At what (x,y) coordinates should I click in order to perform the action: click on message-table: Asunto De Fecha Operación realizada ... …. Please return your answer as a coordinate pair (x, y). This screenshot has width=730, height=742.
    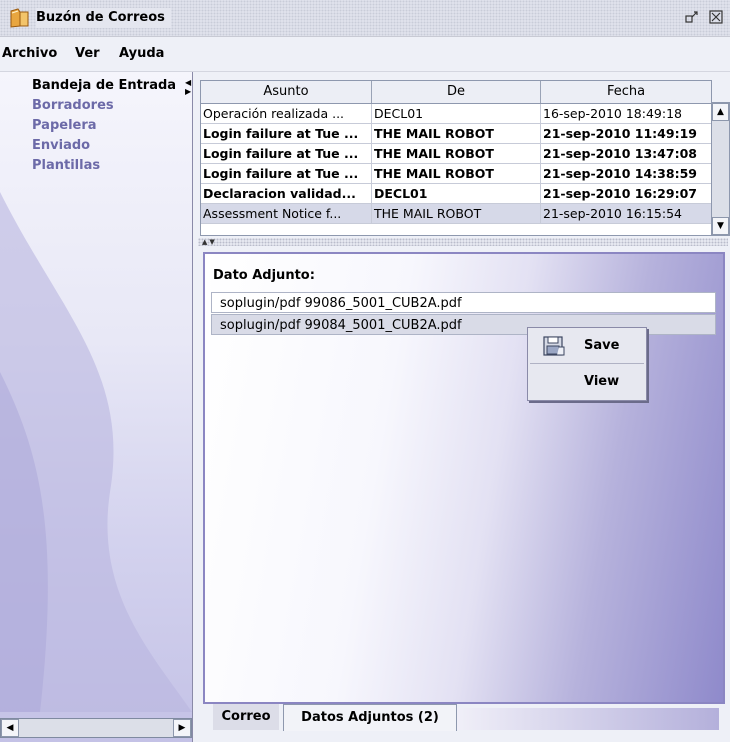
    Looking at the image, I should click on (456, 158).